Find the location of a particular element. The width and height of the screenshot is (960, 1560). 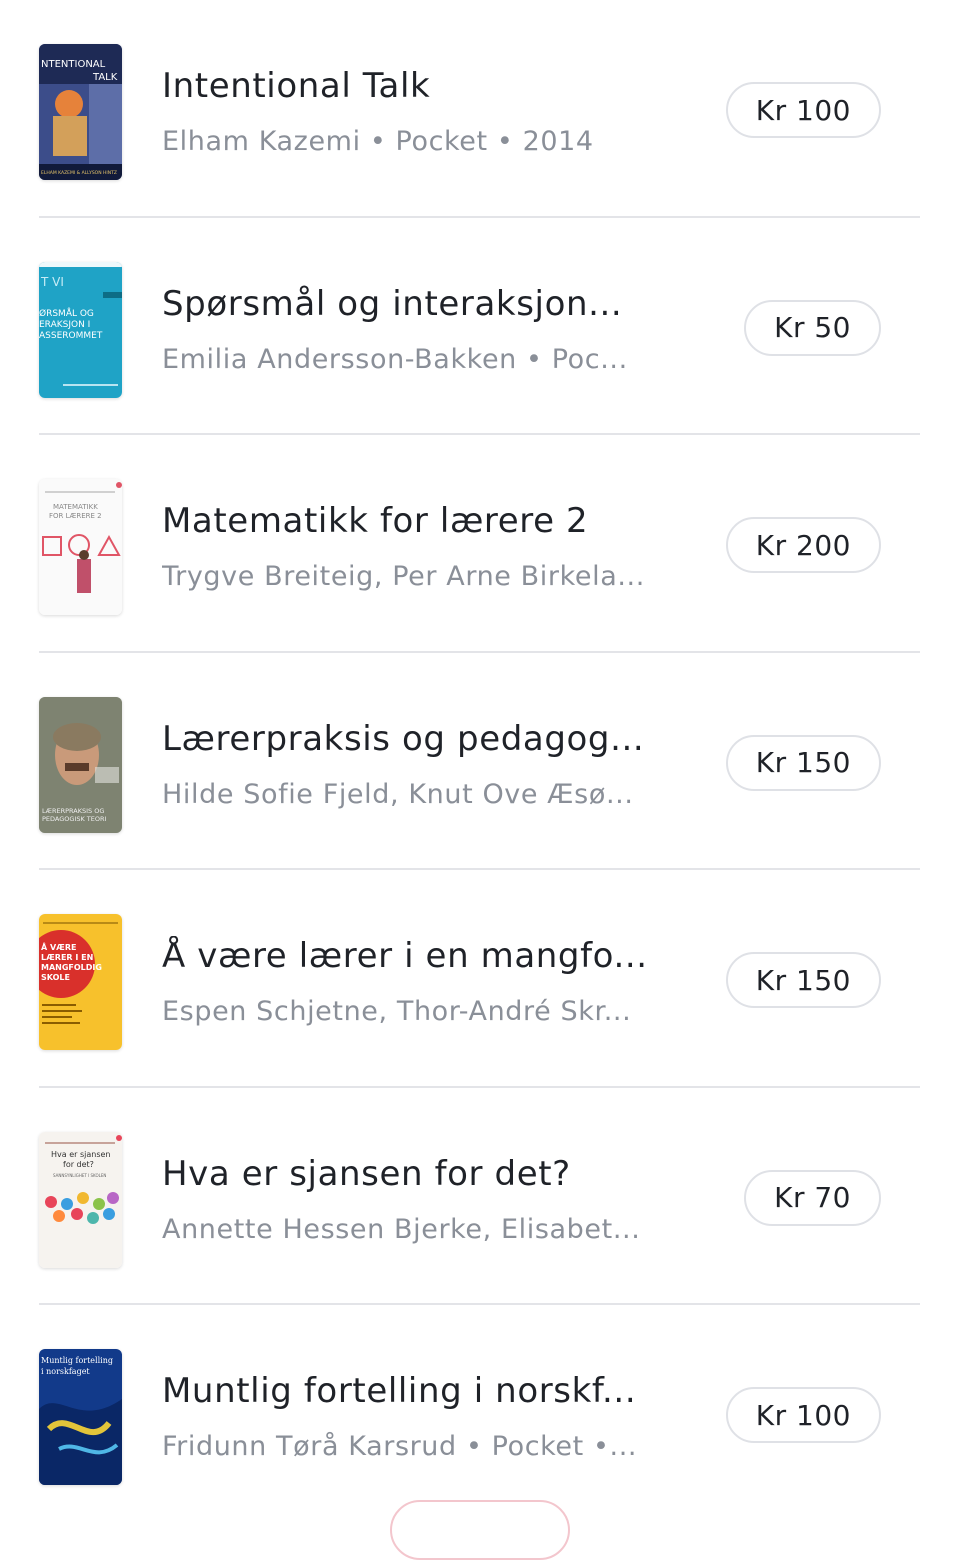

price-badge: Kr 70 is located at coordinates (812, 1197).